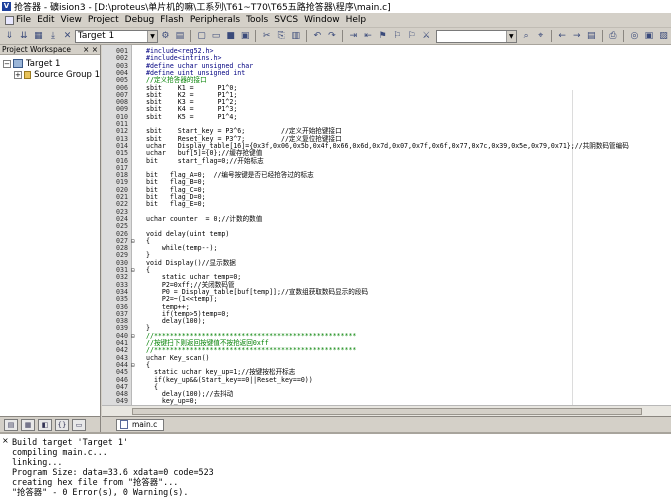 This screenshot has height=503, width=671. Describe the element at coordinates (322, 20) in the screenshot. I see `menu-window: Window` at that location.